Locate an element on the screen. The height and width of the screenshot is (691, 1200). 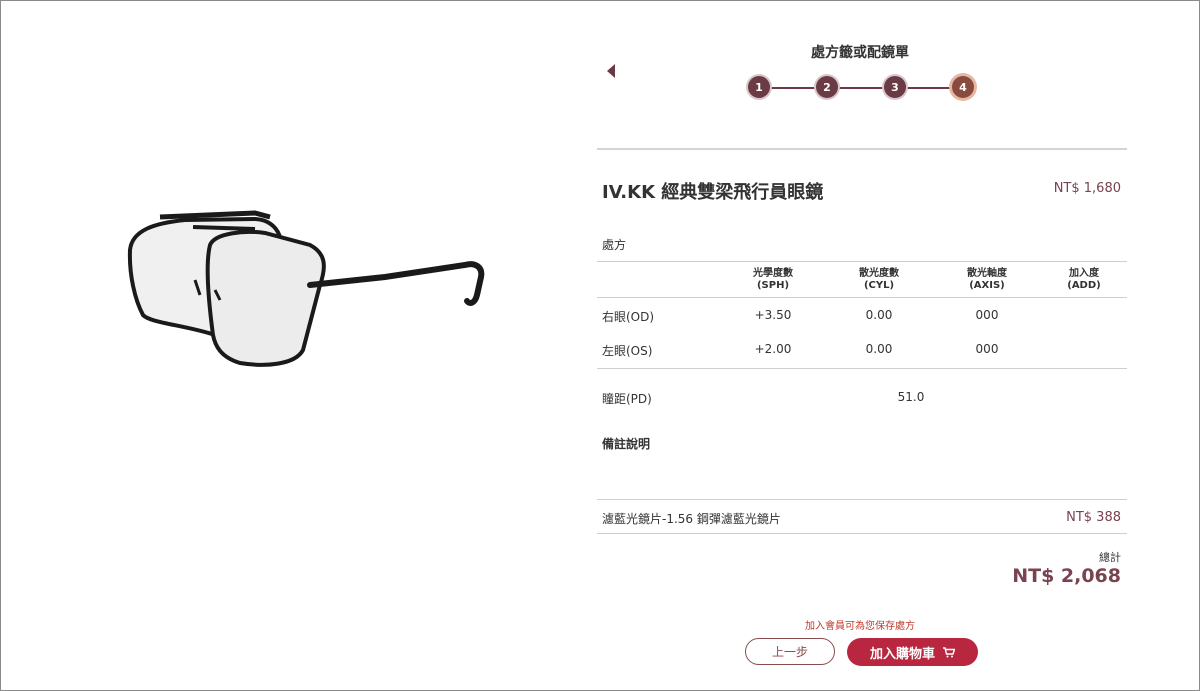
column-header-label: 散光度數 is located at coordinates (879, 273).